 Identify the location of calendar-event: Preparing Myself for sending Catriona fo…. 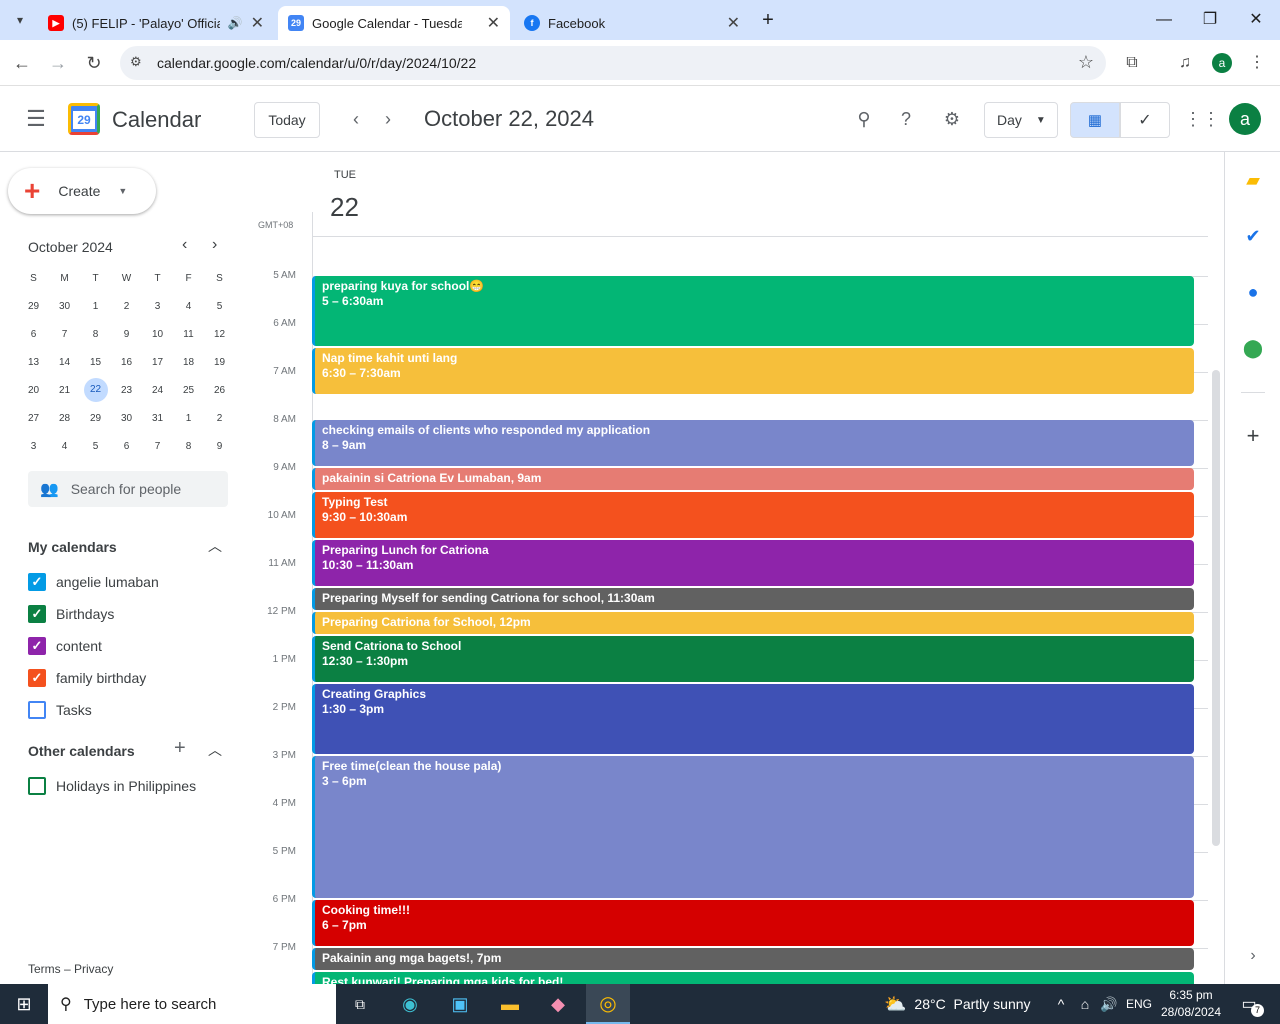
(753, 599).